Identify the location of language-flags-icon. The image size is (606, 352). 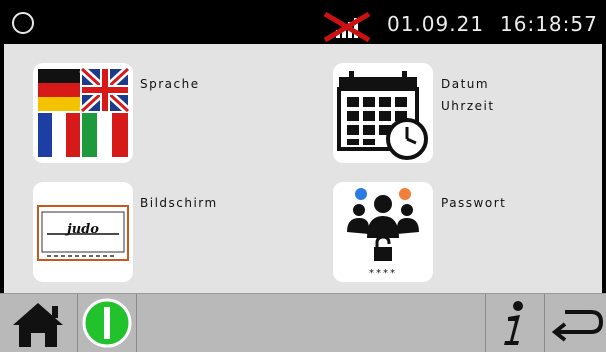
(84, 111).